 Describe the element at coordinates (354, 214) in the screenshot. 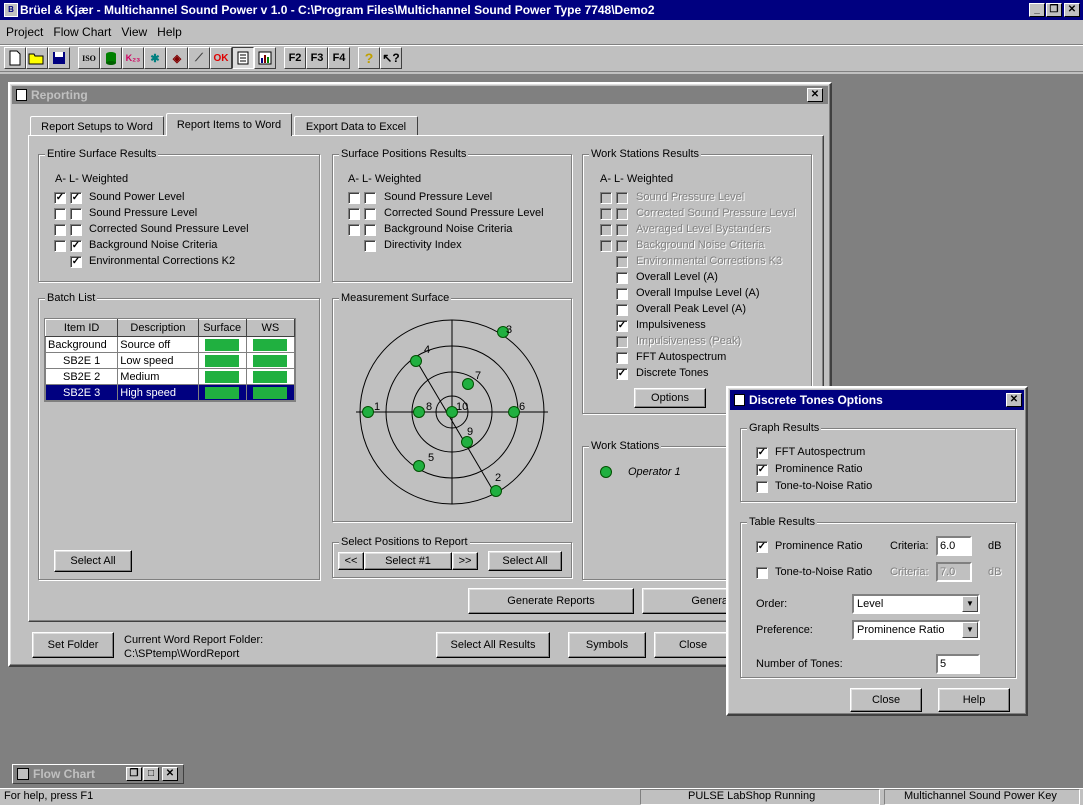

I see `sp-corrected-a-checkbox` at that location.